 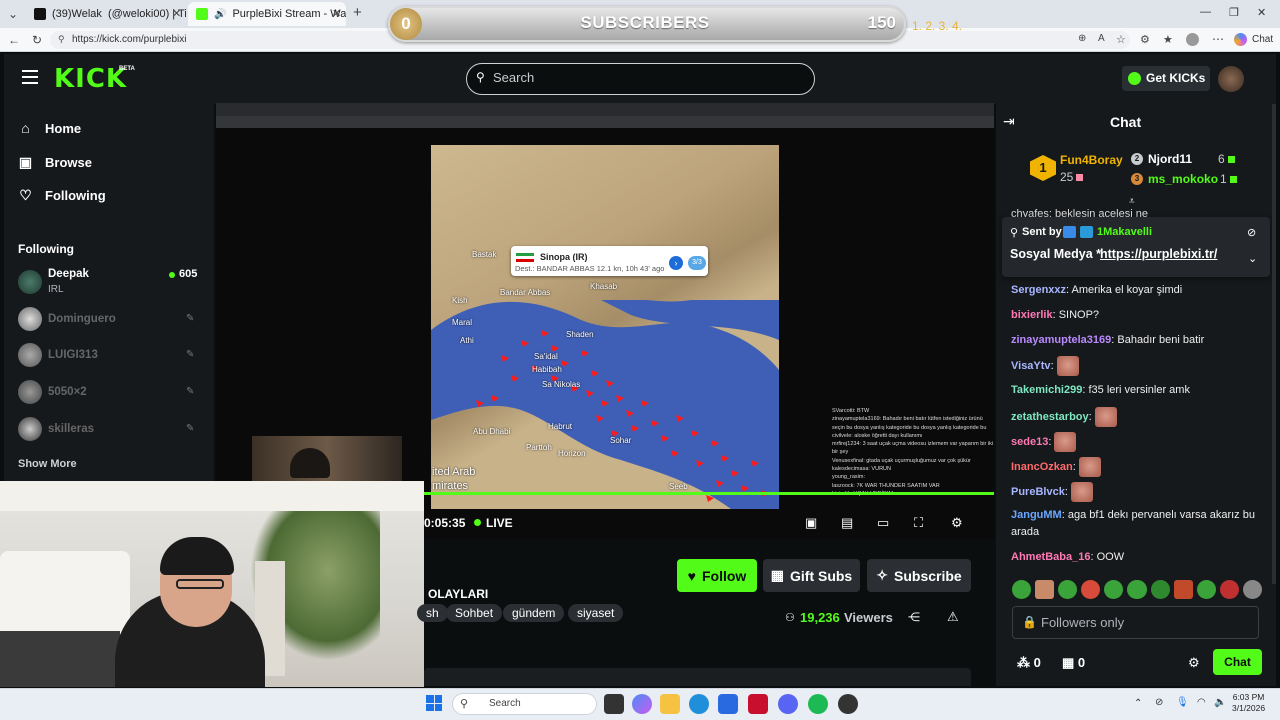 I want to click on hamburger-menu-icon, so click(x=30, y=77).